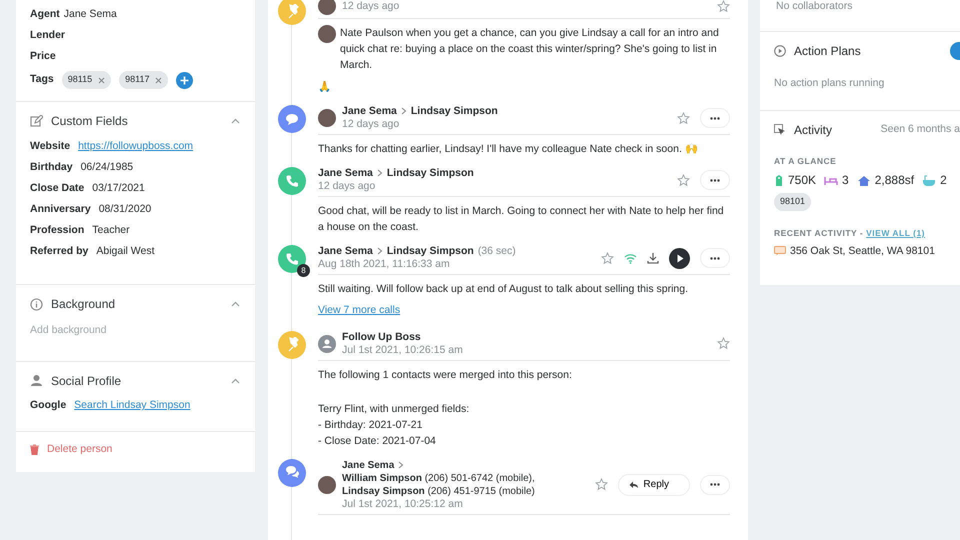  I want to click on edit-icon, so click(36, 121).